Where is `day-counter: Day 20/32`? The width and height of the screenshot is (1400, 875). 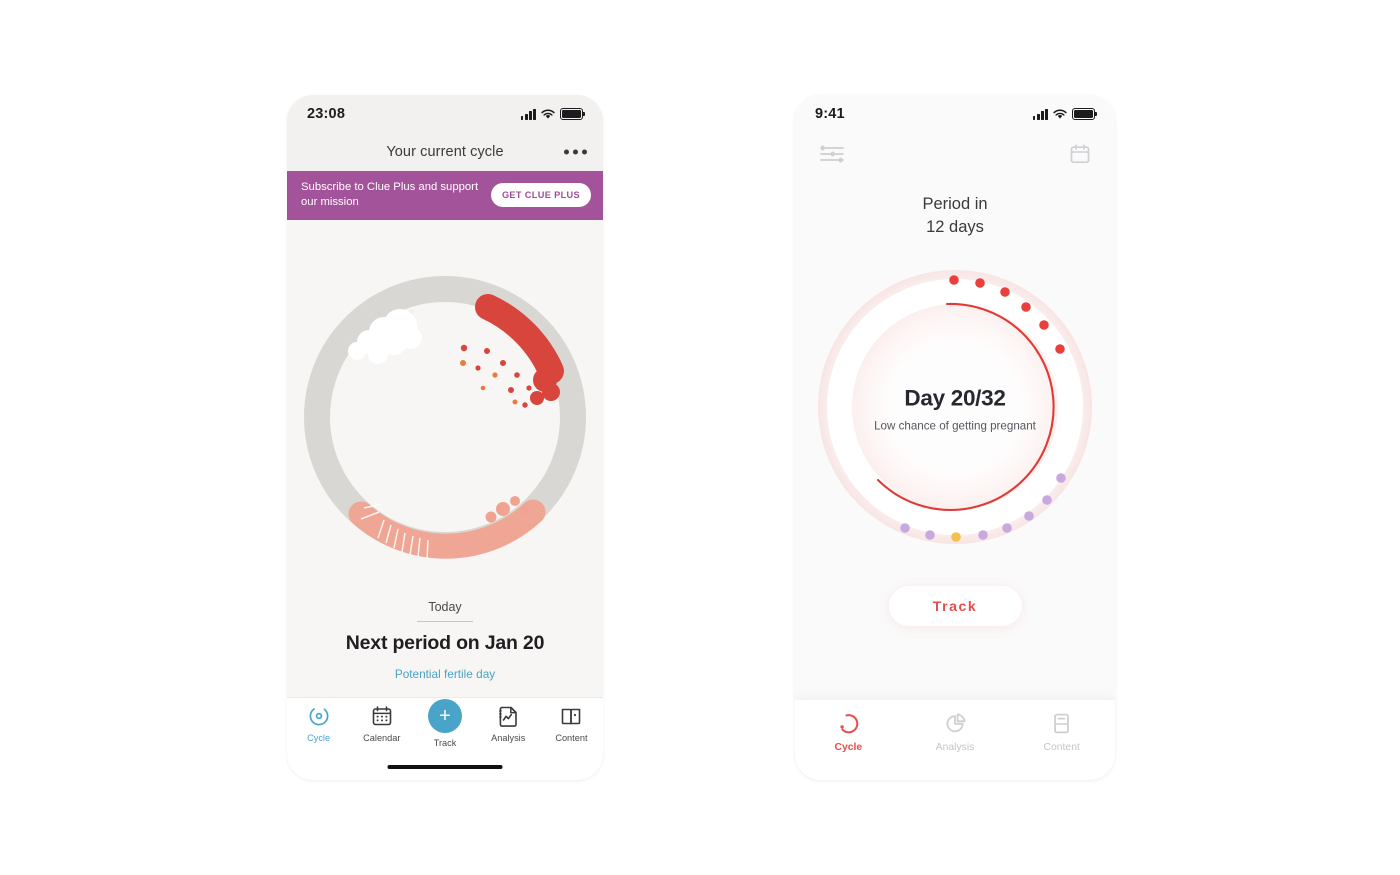 day-counter: Day 20/32 is located at coordinates (955, 398).